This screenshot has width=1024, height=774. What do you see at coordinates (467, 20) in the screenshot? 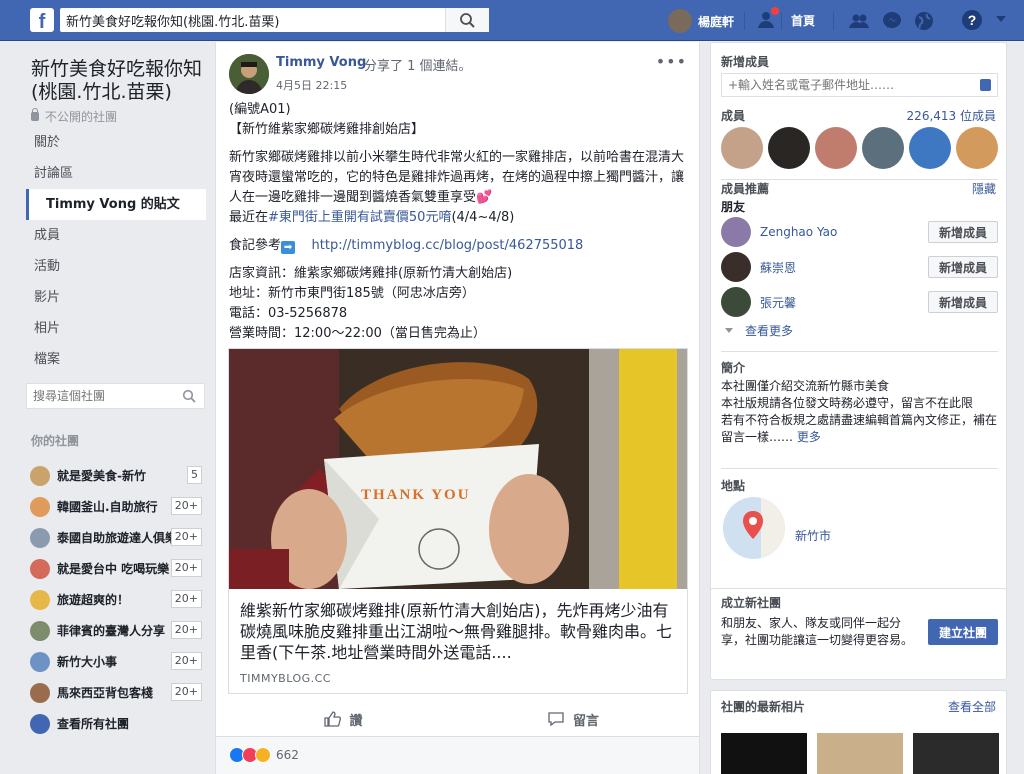
I see `search-button` at bounding box center [467, 20].